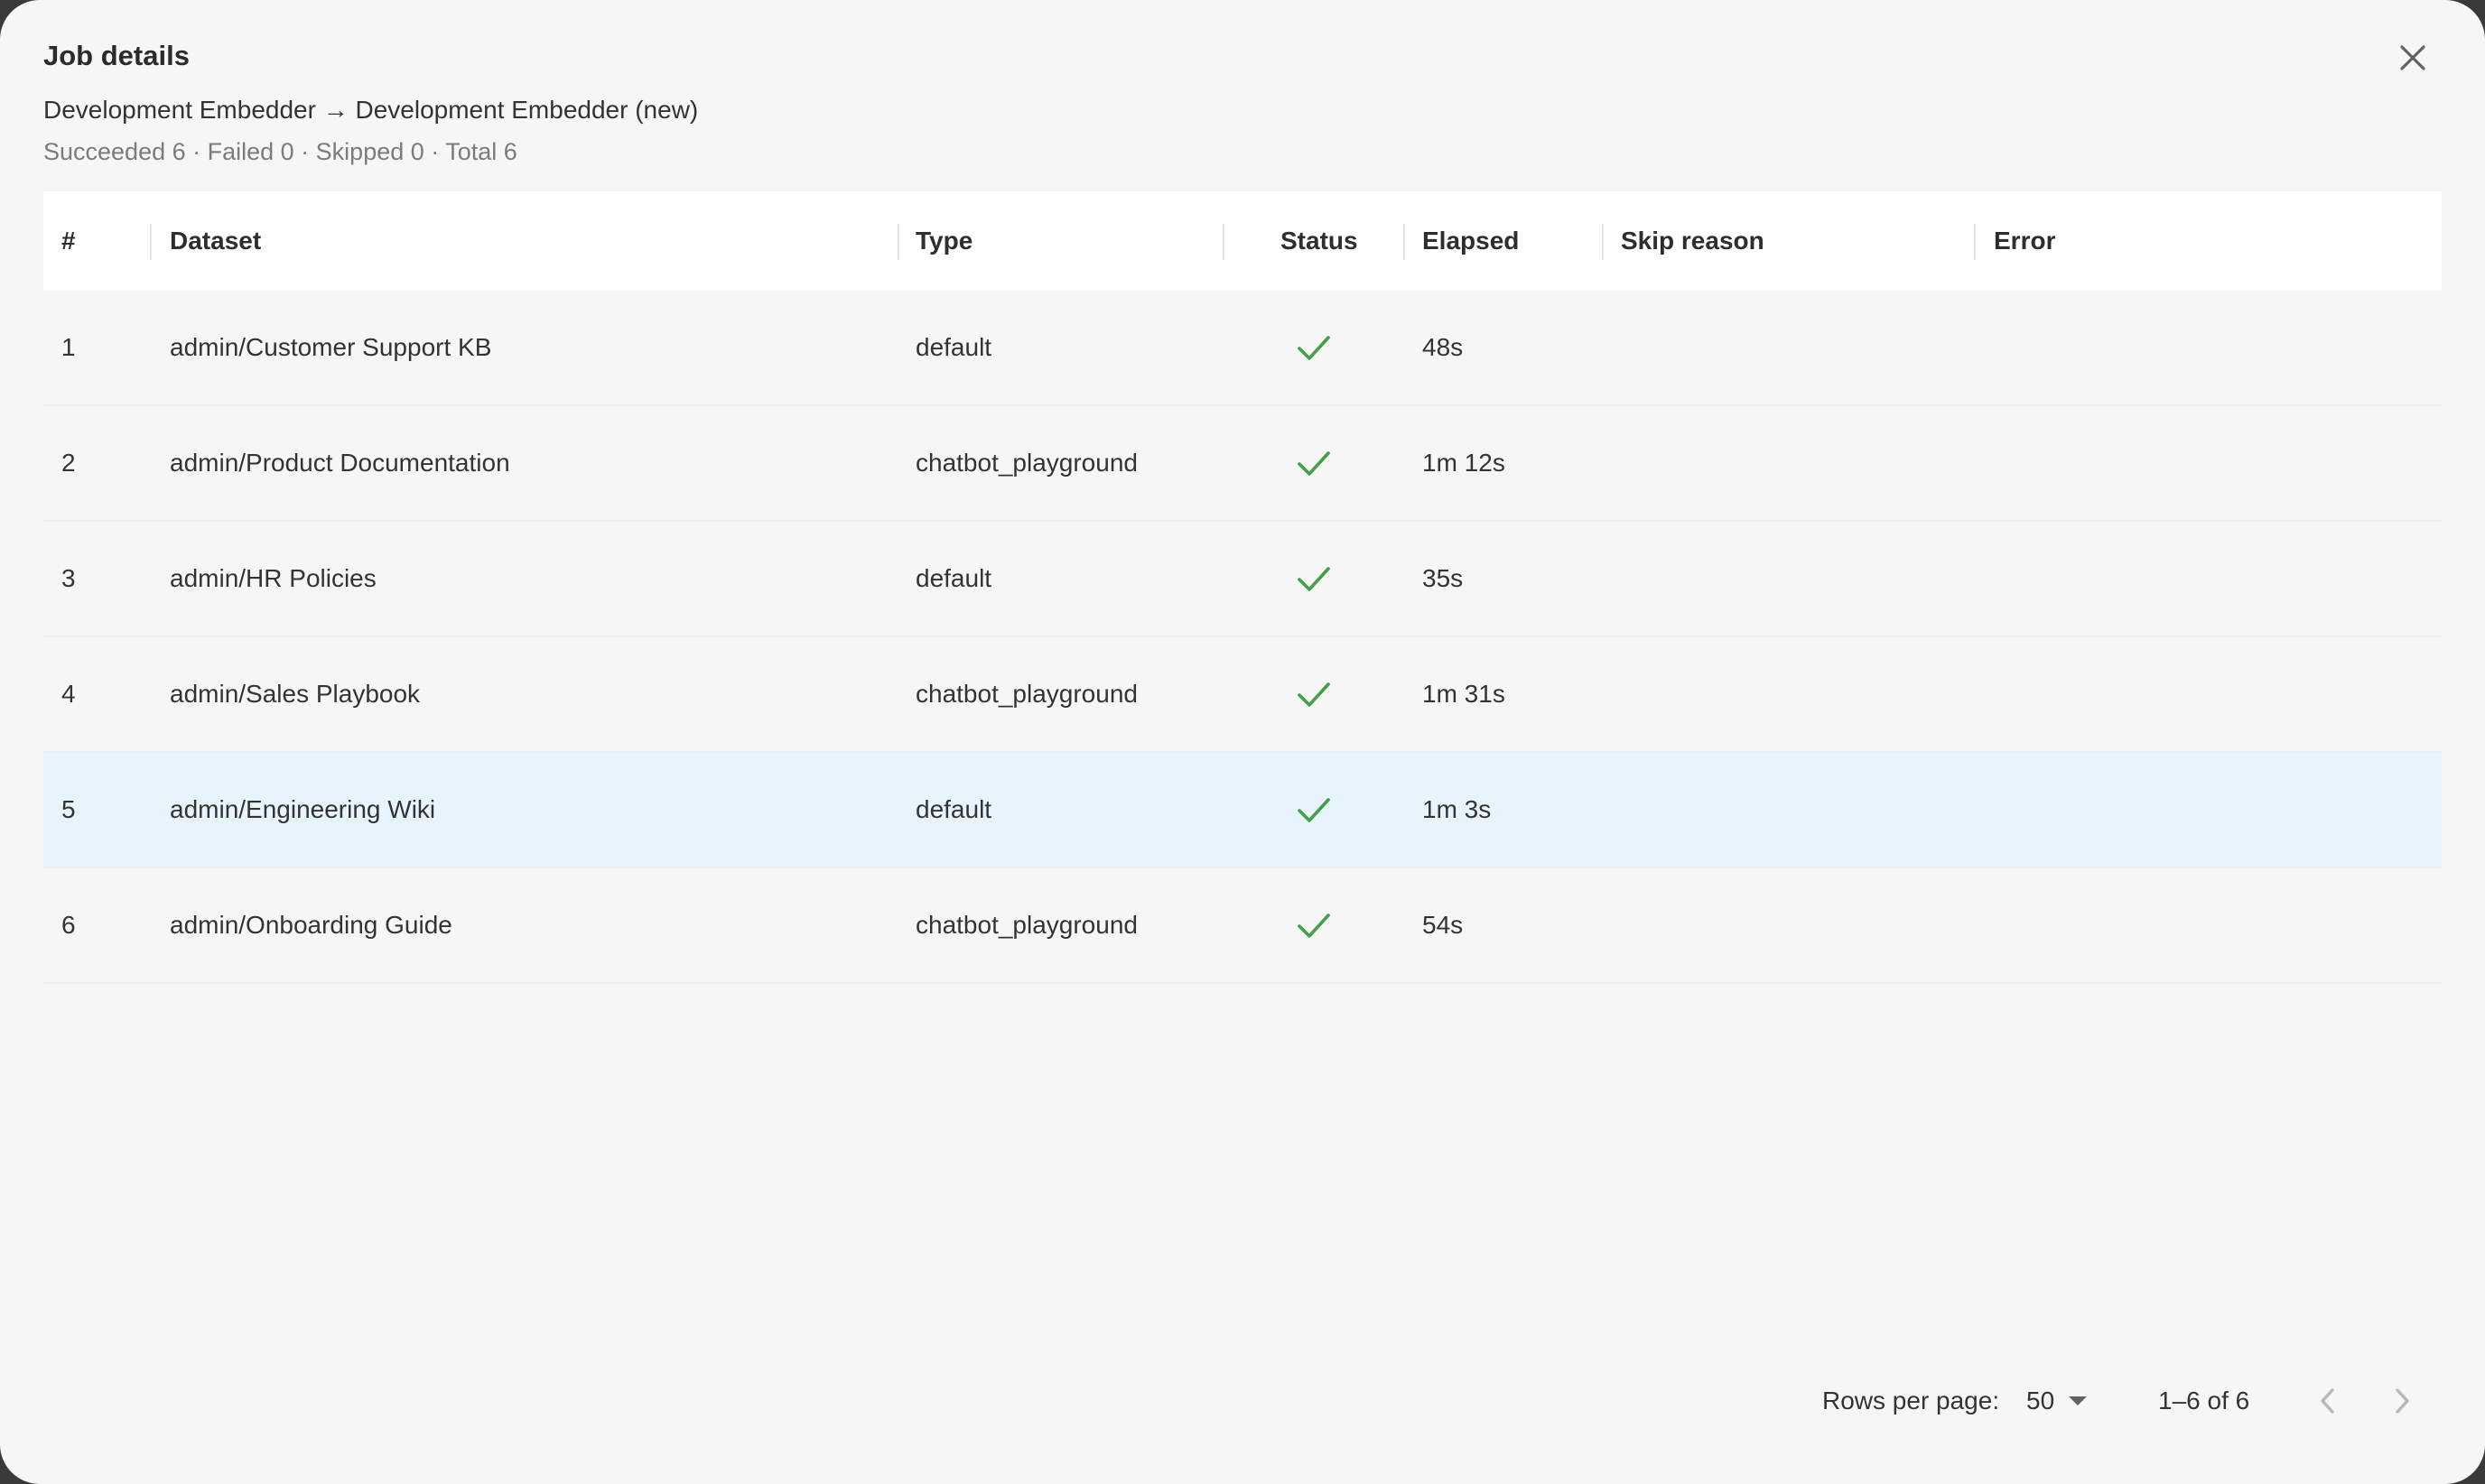  Describe the element at coordinates (311, 925) in the screenshot. I see `cell-dataset: admin/Onboarding Guide` at that location.